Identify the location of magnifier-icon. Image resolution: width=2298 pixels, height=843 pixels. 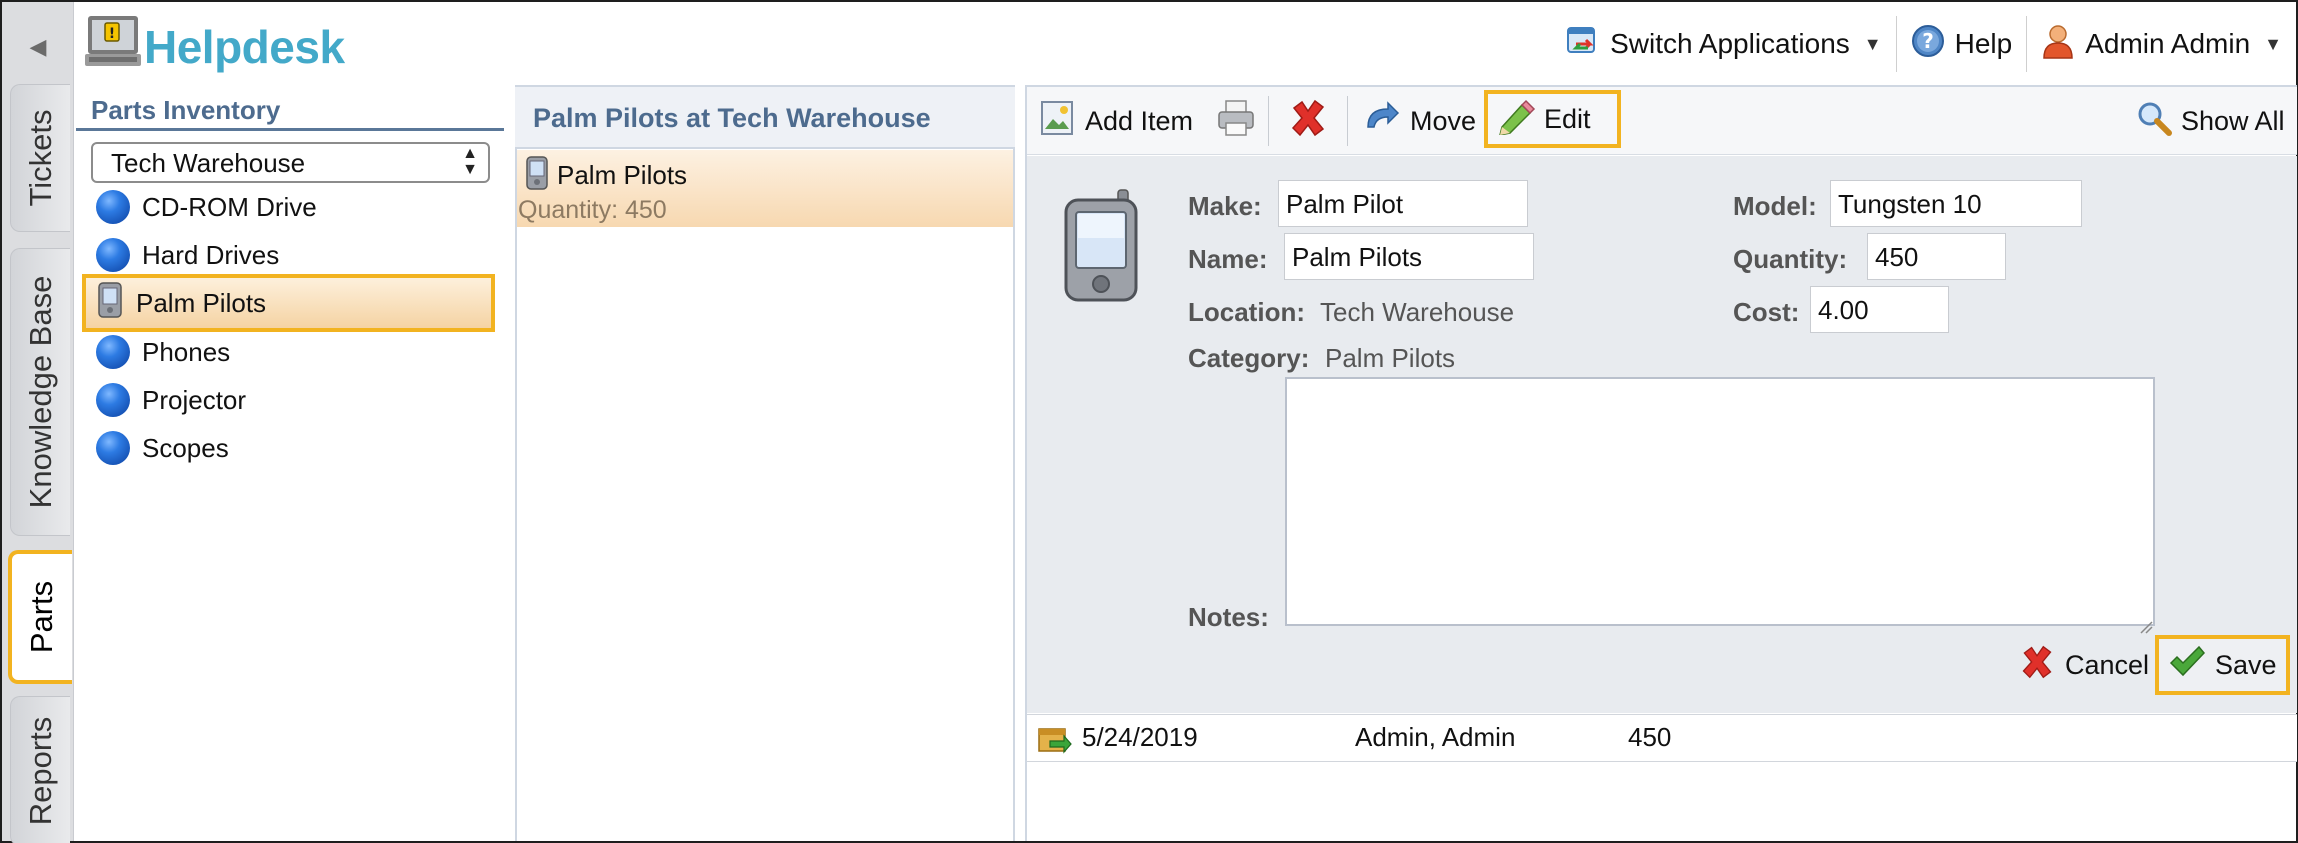
(2154, 121).